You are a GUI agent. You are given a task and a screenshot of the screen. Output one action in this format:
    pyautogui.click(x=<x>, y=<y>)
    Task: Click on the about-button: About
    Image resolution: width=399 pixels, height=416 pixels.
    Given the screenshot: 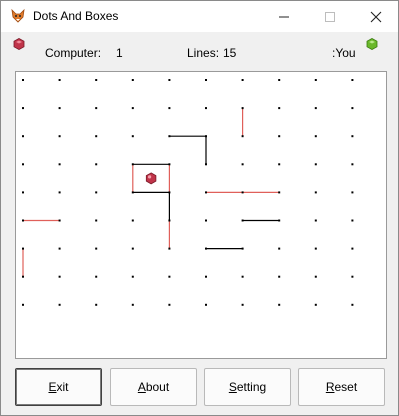 What is the action you would take?
    pyautogui.click(x=153, y=387)
    